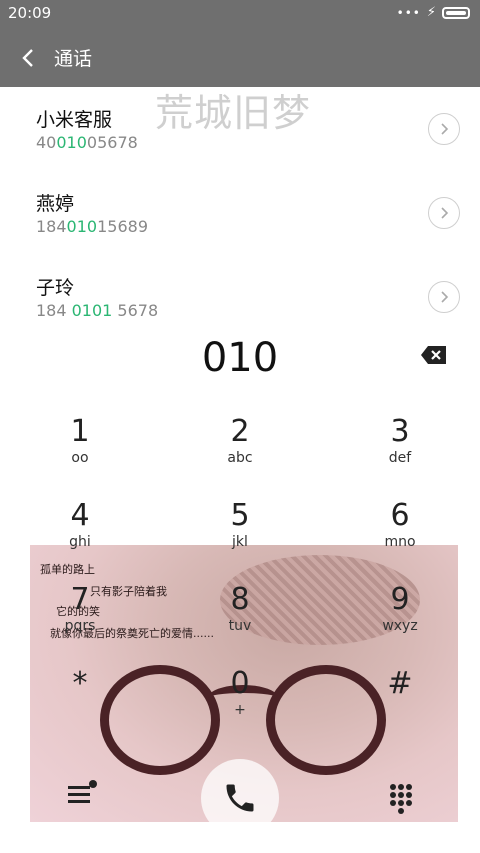 This screenshot has height=853, width=480. I want to click on page-title: 通话, so click(73, 59).